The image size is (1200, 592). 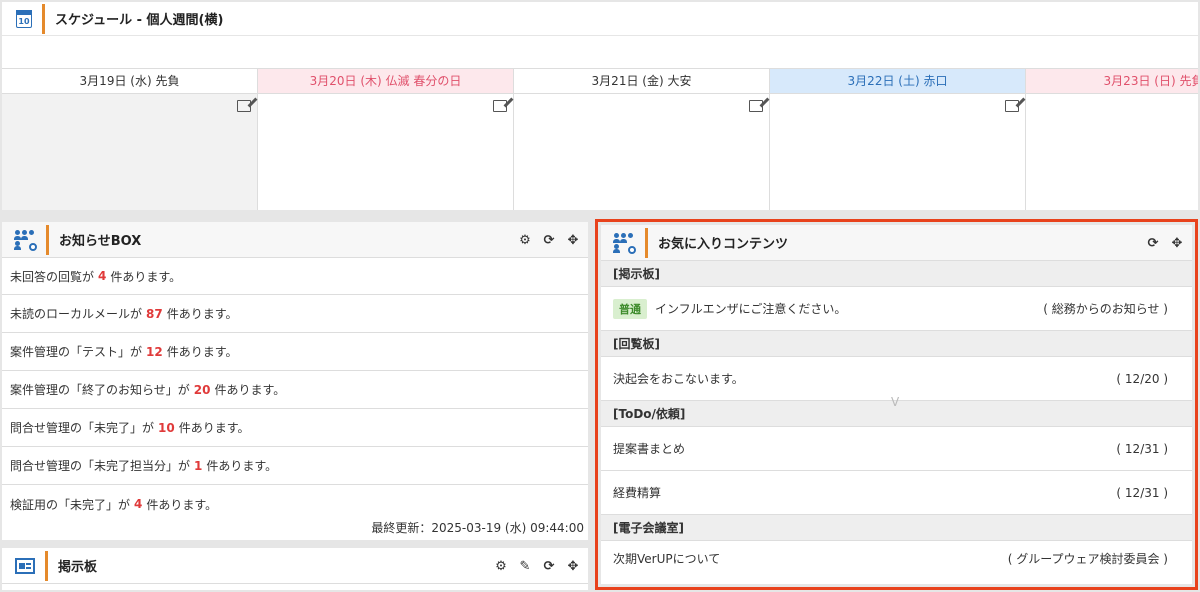 What do you see at coordinates (295, 240) in the screenshot?
I see `notice-box-header: お知らせBOX ⚙ ⟳ ✥` at bounding box center [295, 240].